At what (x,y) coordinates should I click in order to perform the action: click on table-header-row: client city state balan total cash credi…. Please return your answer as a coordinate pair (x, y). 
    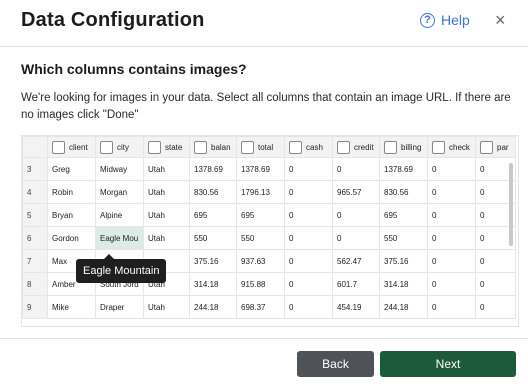
    Looking at the image, I should click on (269, 147).